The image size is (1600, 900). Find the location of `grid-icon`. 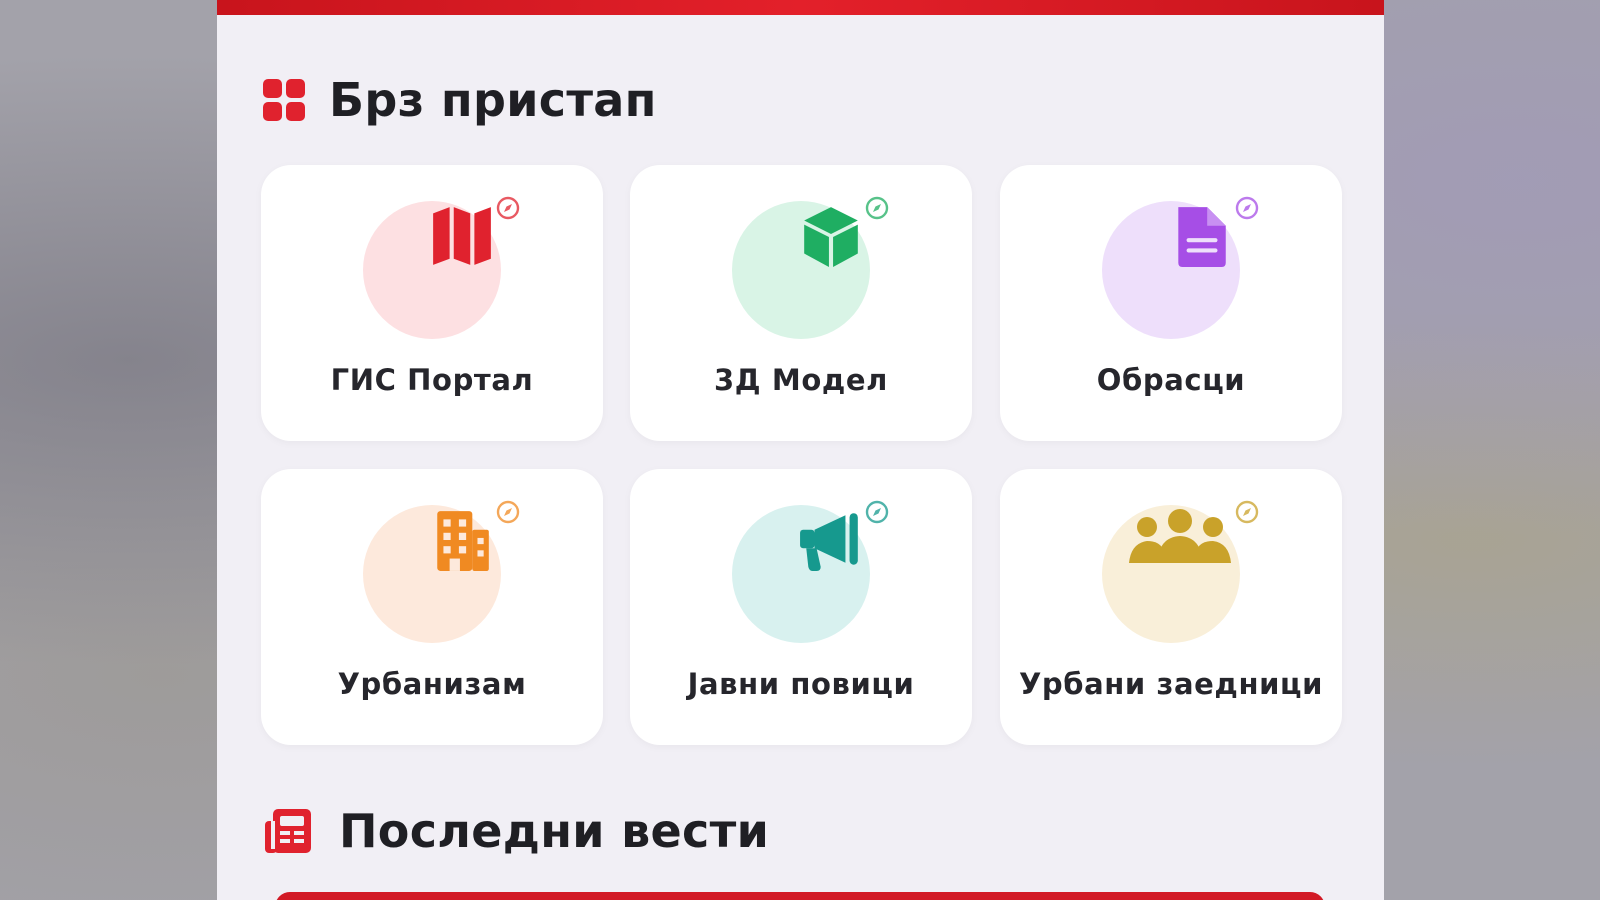

grid-icon is located at coordinates (284, 100).